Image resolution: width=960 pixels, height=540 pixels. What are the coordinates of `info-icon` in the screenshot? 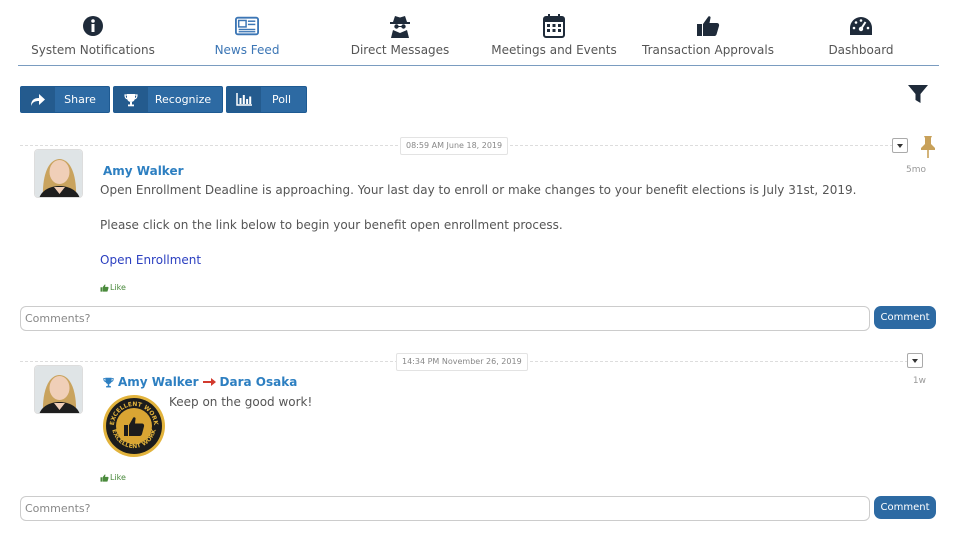 It's located at (93, 26).